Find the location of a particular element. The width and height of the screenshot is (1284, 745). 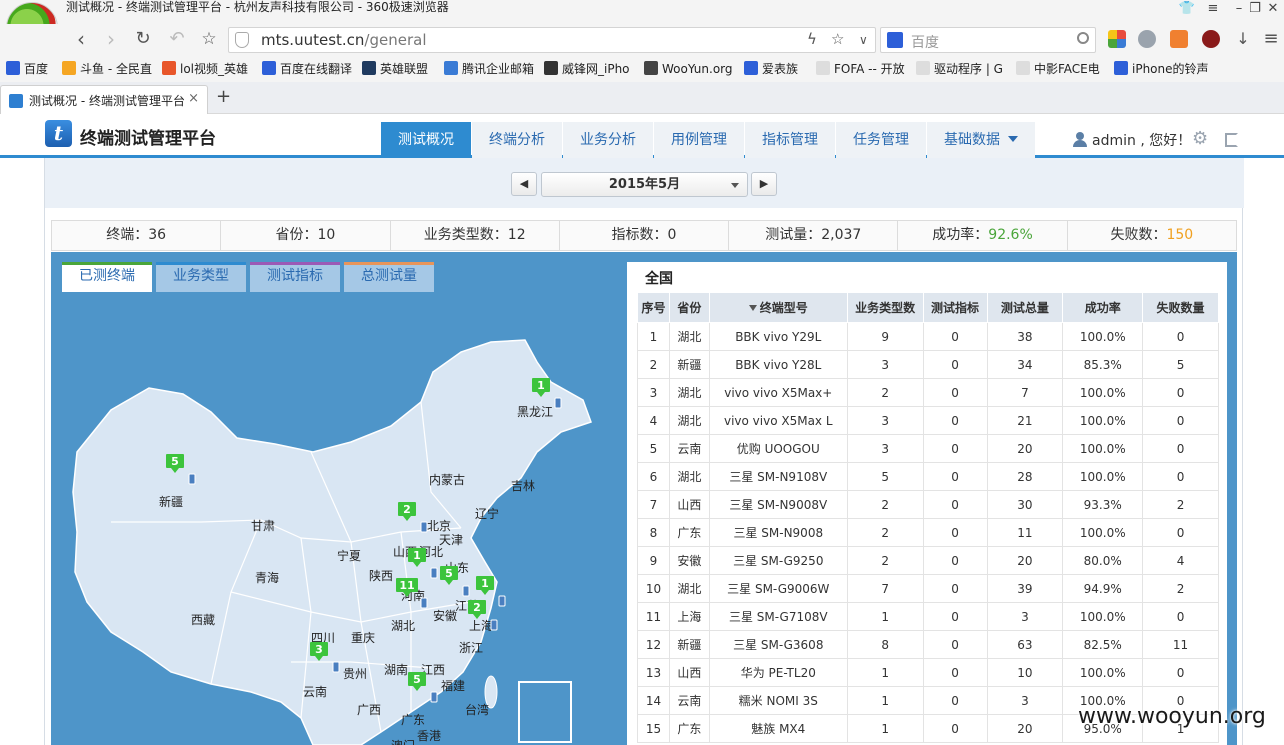

search-input: 百度 is located at coordinates (988, 40).